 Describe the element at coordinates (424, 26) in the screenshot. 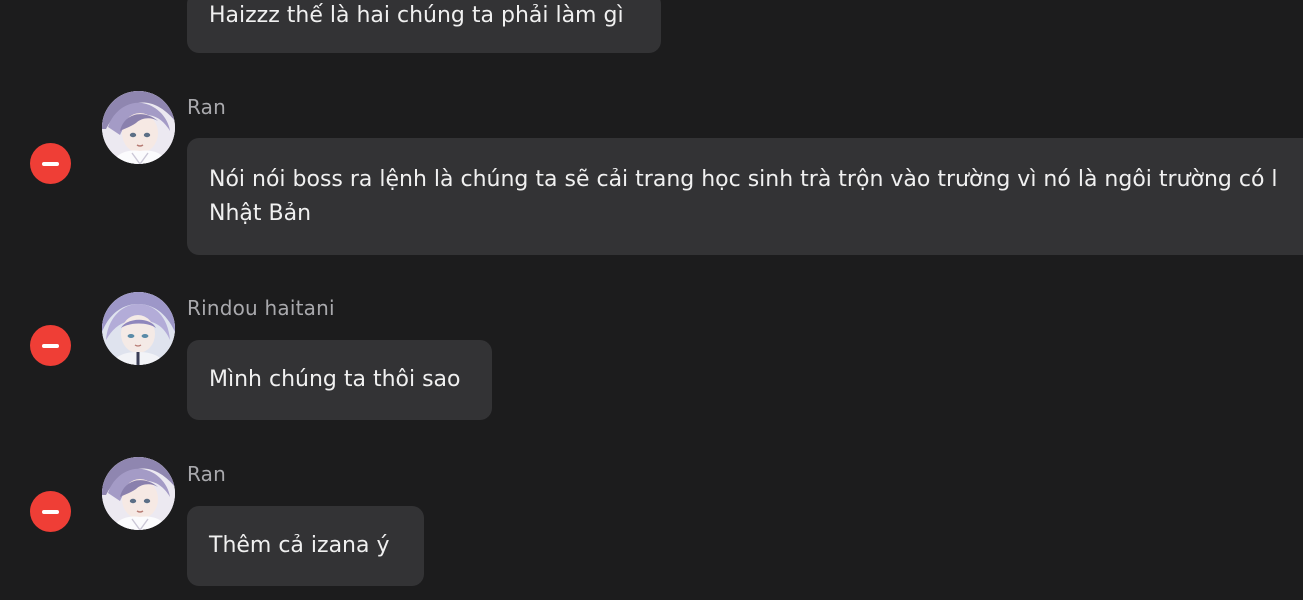

I see `message-bubble: Haizzz thế là hai chúng ta phải làm gì` at that location.